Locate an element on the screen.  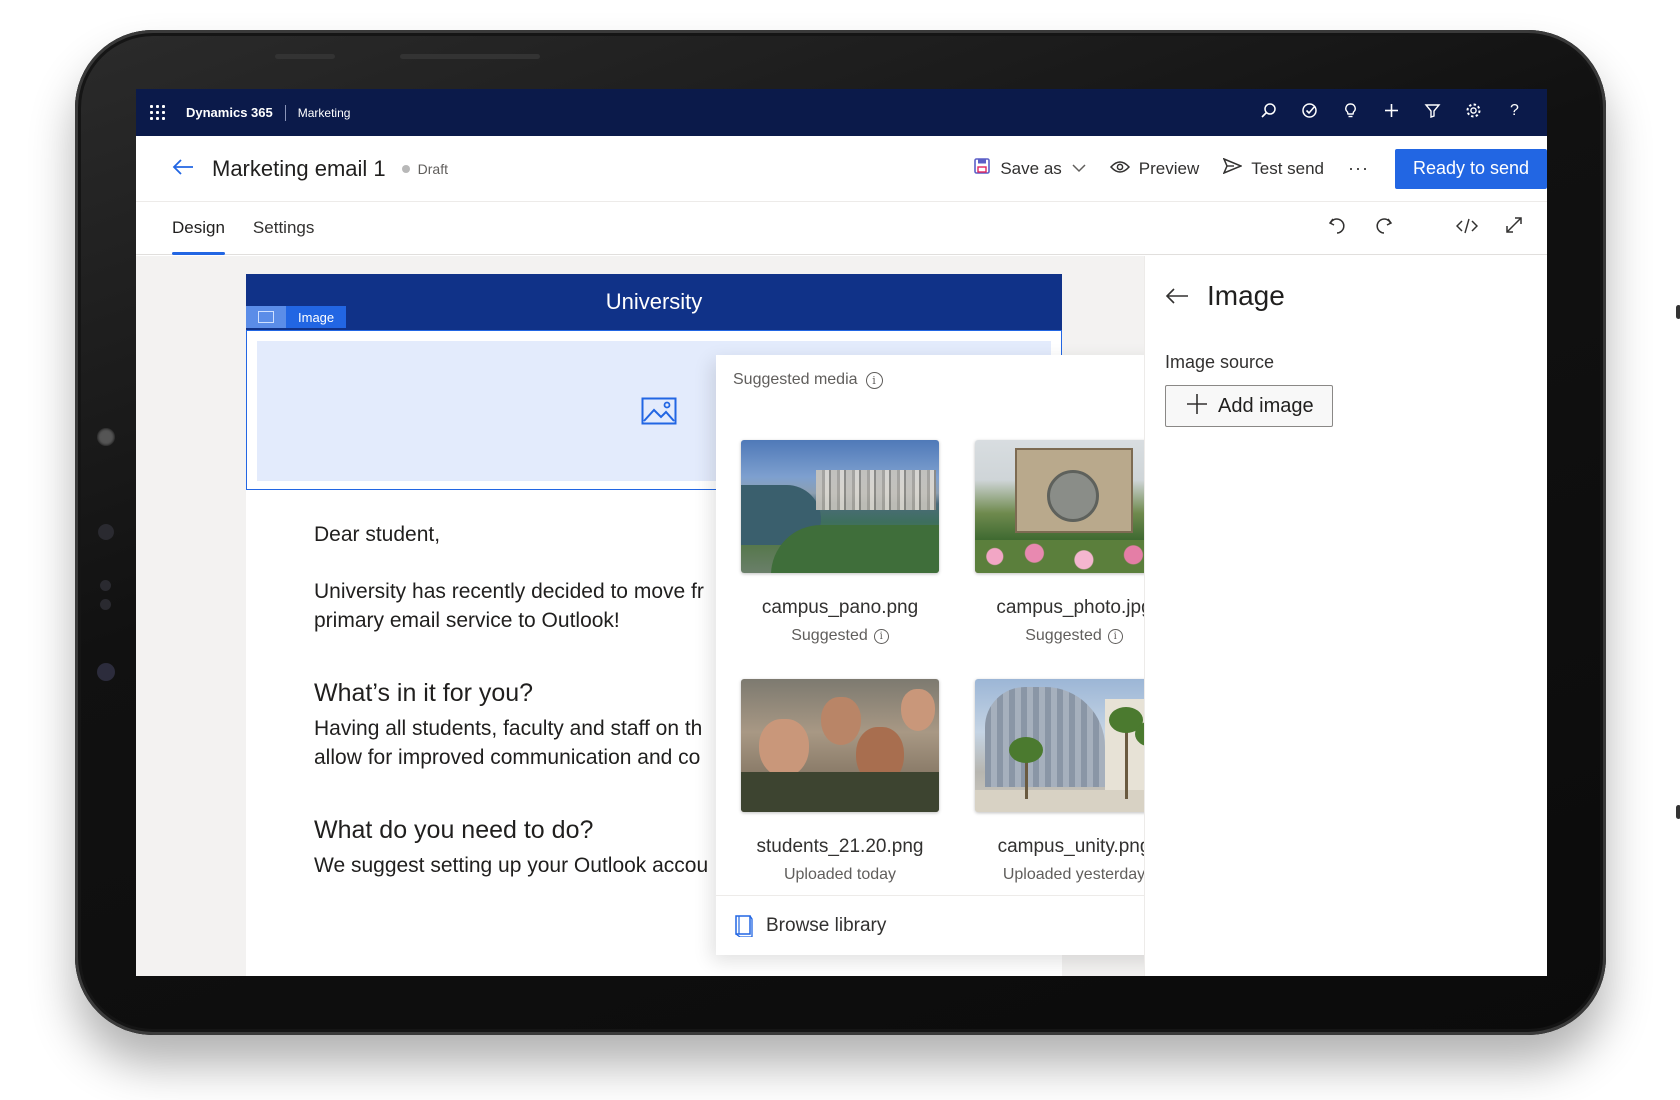
flyout-title: Suggested media is located at coordinates (795, 379).